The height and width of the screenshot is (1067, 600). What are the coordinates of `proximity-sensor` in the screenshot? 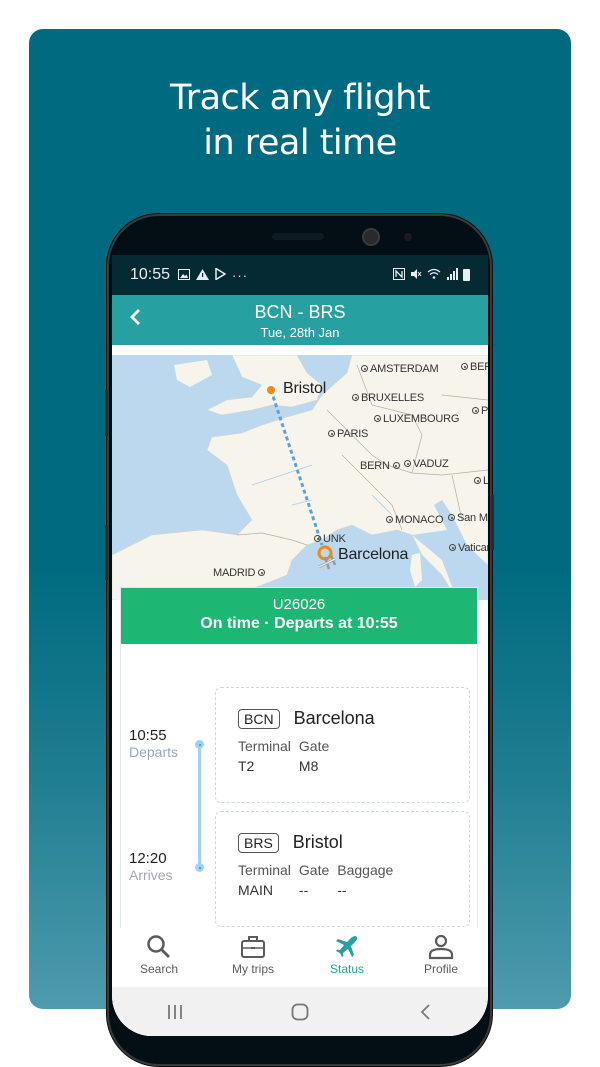 It's located at (408, 237).